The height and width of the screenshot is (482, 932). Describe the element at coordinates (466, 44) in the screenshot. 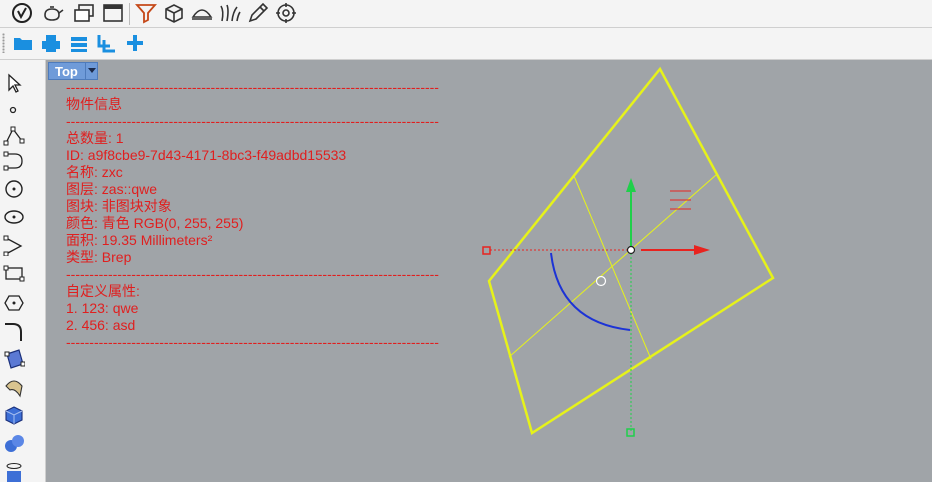

I see `file-toolbar` at that location.